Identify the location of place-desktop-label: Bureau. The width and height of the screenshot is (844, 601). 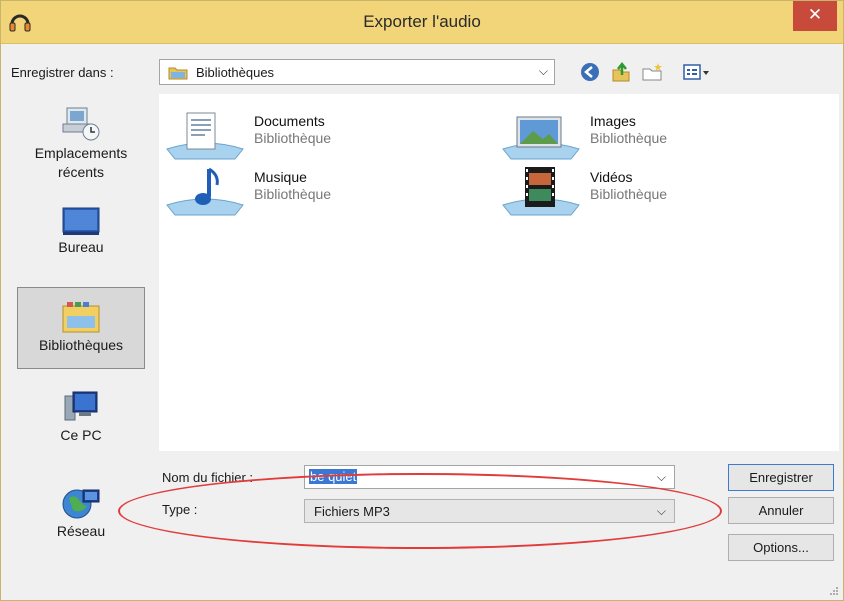
(81, 247).